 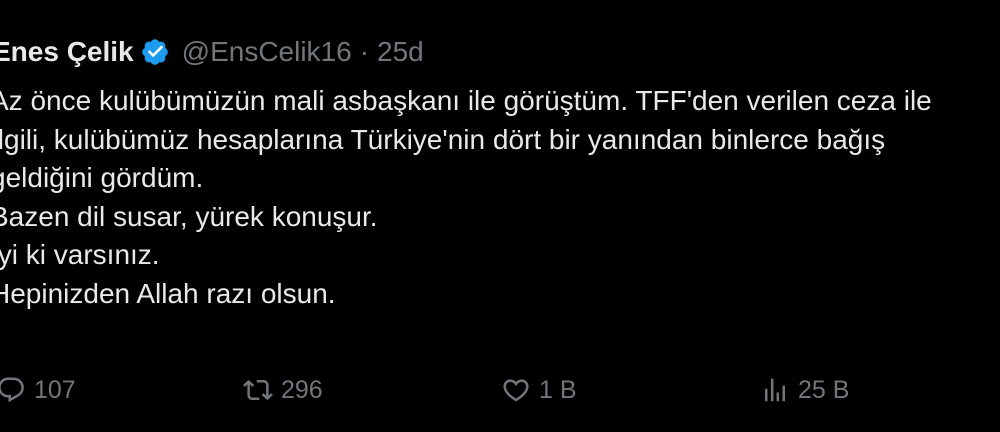 I want to click on author-name: Enes Çelik, so click(x=67, y=52).